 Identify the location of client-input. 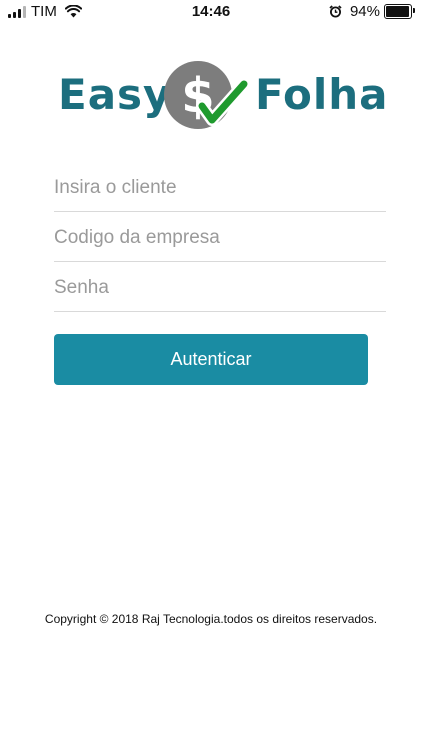
(220, 188).